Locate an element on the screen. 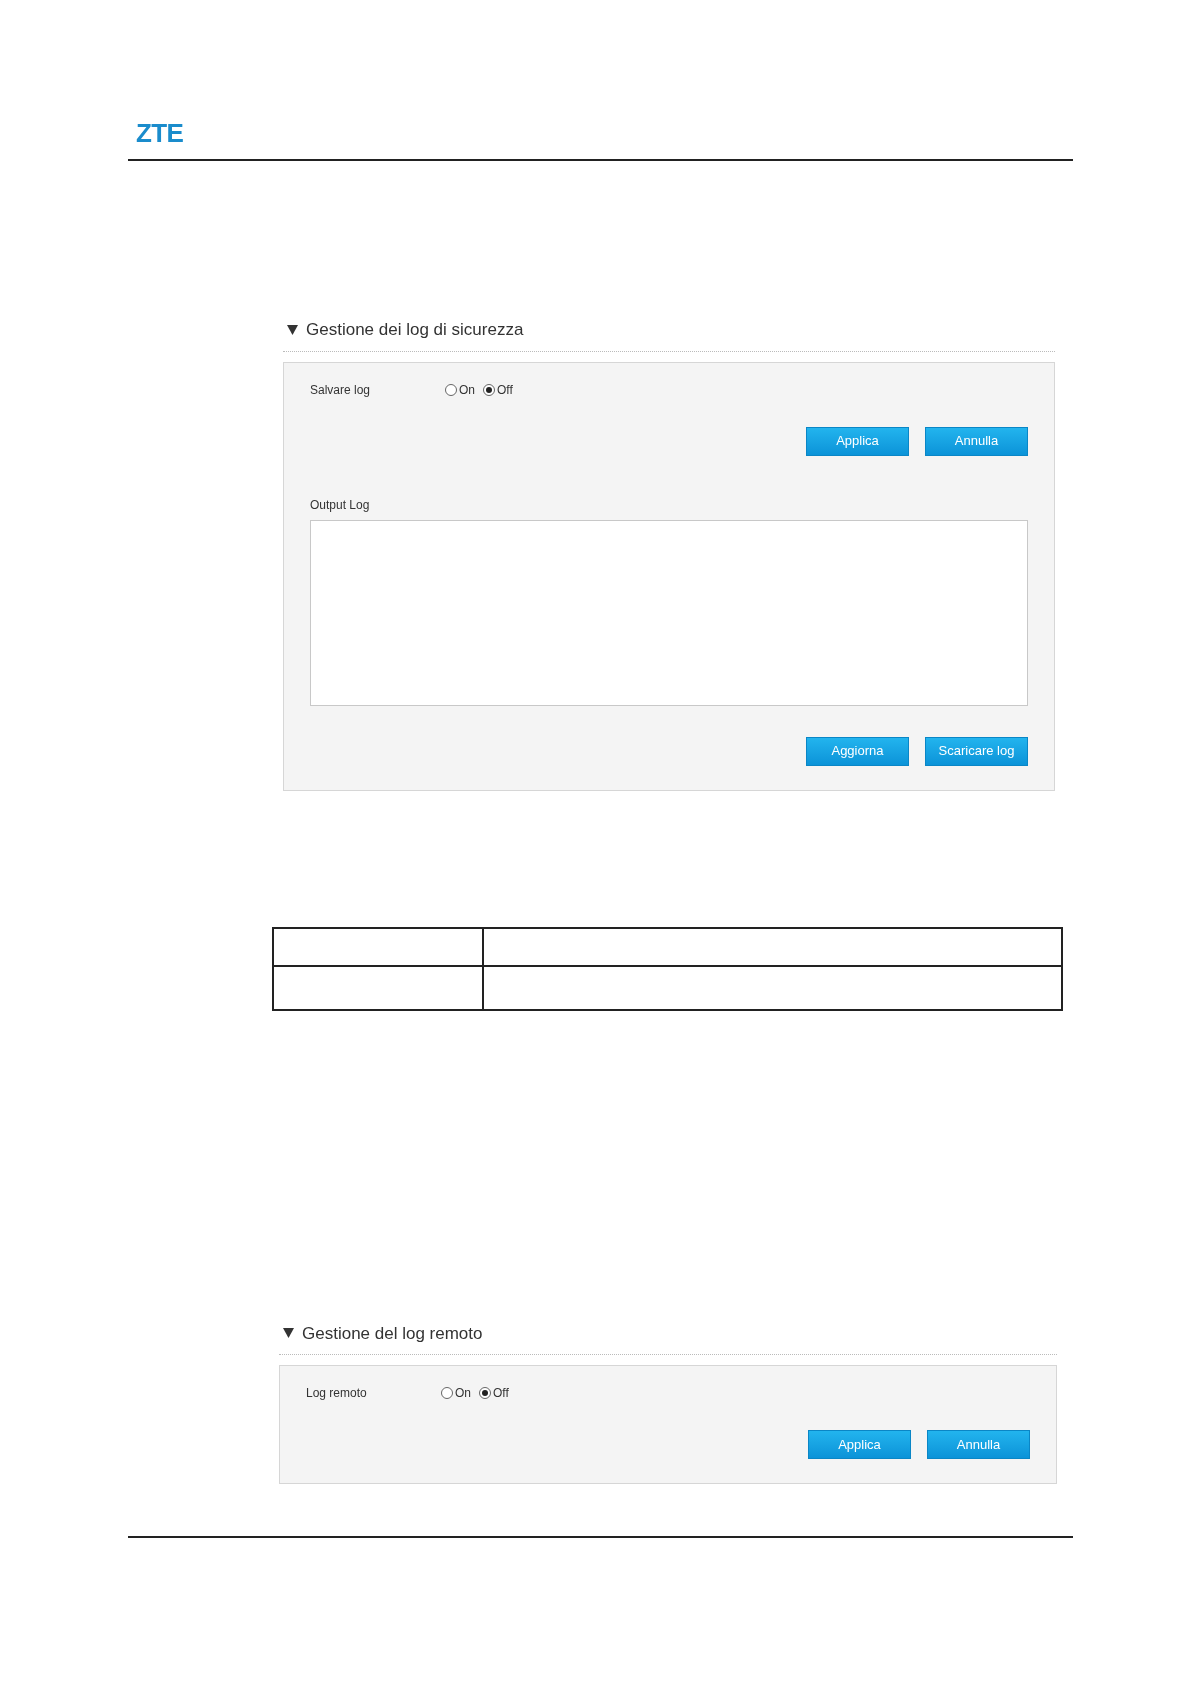  logo: ZTE is located at coordinates (160, 133).